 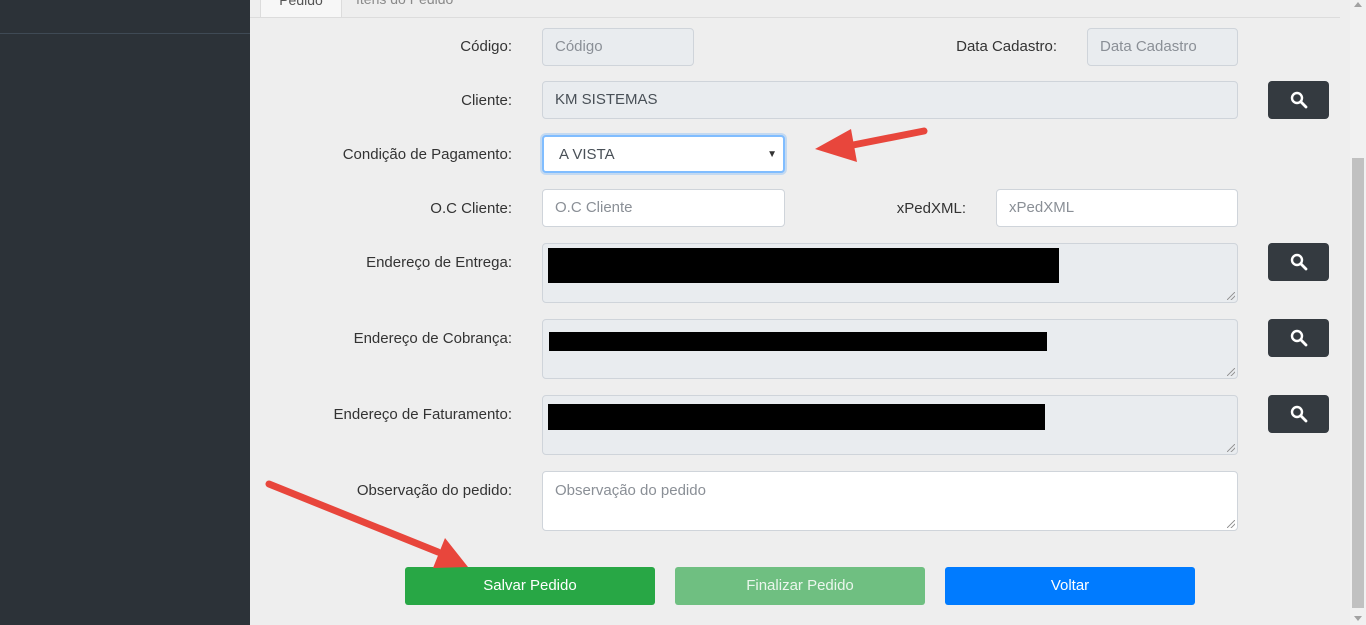 What do you see at coordinates (486, 100) in the screenshot?
I see `cliente-label: Cliente:` at bounding box center [486, 100].